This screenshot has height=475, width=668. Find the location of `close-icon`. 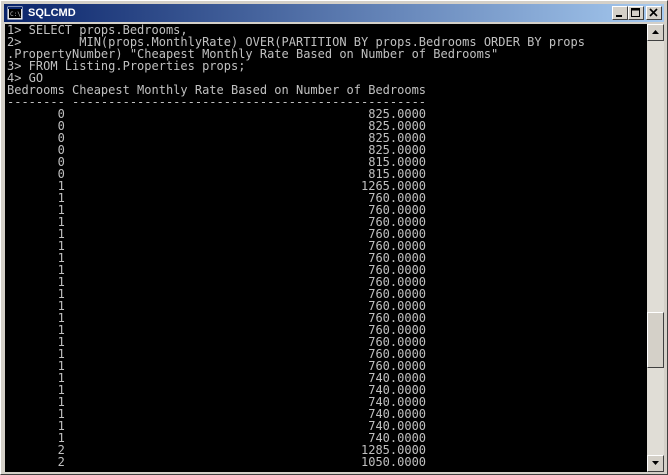

close-icon is located at coordinates (653, 12).